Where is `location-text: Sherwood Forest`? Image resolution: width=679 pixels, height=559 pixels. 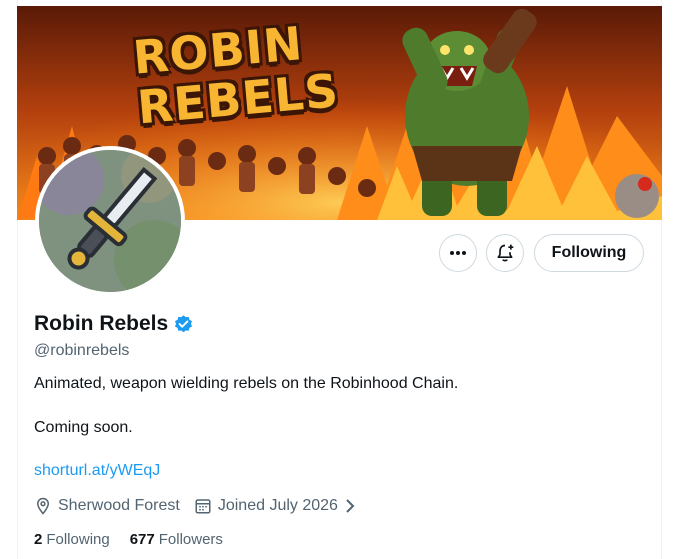
location-text: Sherwood Forest is located at coordinates (119, 505).